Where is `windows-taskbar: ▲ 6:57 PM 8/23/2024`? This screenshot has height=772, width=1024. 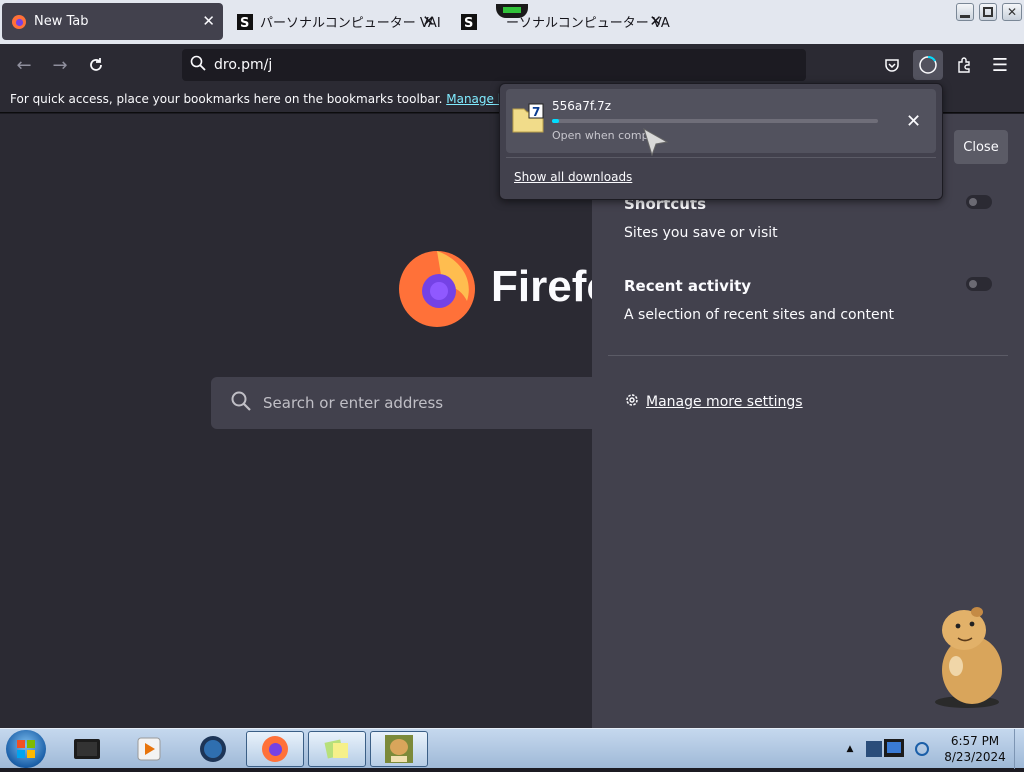 windows-taskbar: ▲ 6:57 PM 8/23/2024 is located at coordinates (512, 748).